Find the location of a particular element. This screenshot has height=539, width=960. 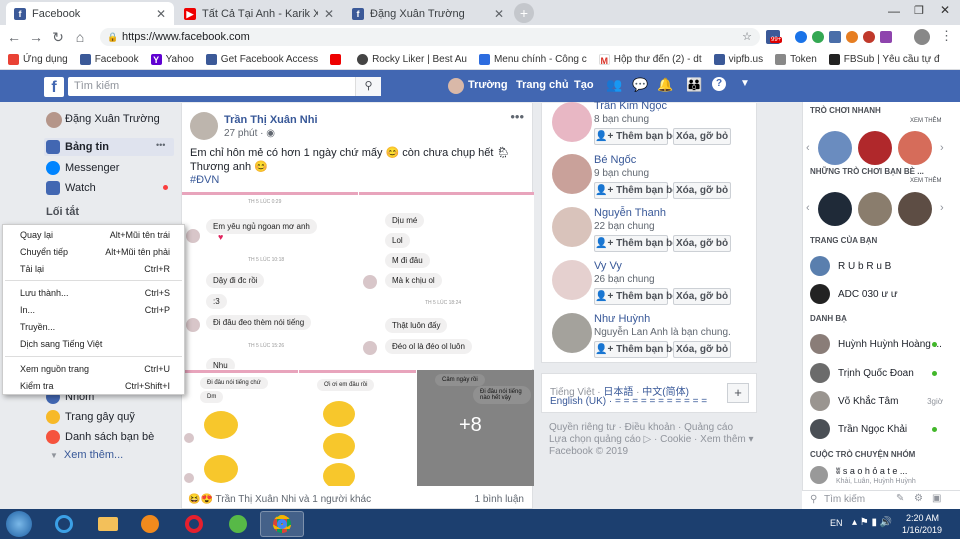

chat-search-bar: ⚲ Tìm kiếm ✎ ⚙ ▣ is located at coordinates (881, 499).